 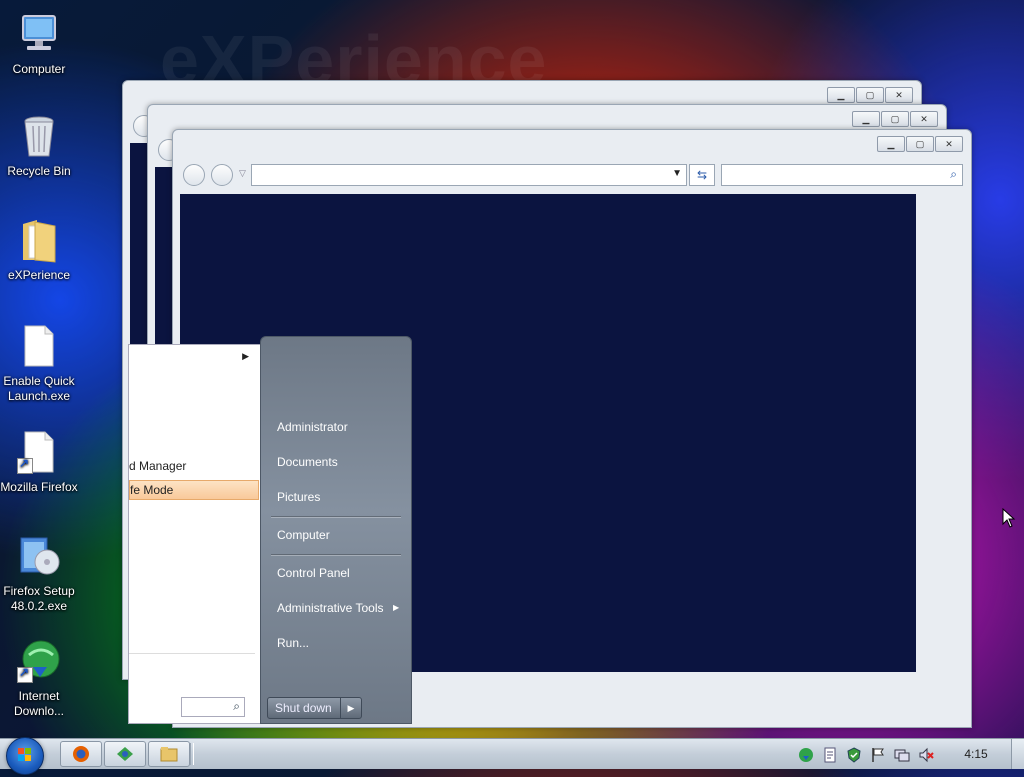 I want to click on start-button, so click(x=25, y=756).